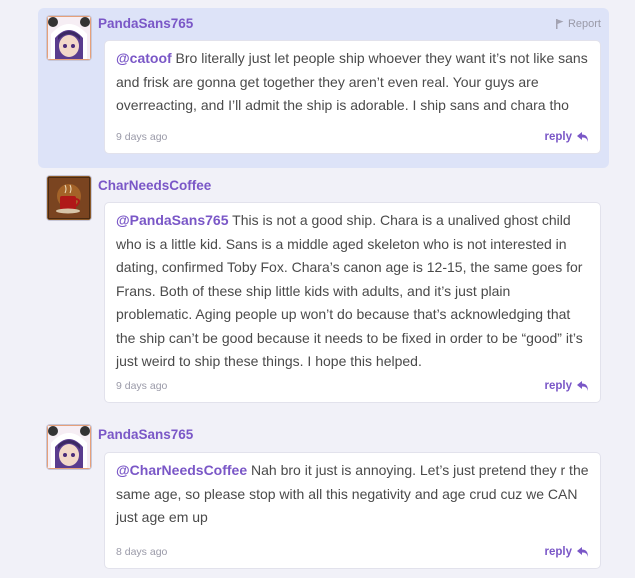 Image resolution: width=635 pixels, height=578 pixels. What do you see at coordinates (181, 470) in the screenshot?
I see `mention-link: @CharNeedsCoffee` at bounding box center [181, 470].